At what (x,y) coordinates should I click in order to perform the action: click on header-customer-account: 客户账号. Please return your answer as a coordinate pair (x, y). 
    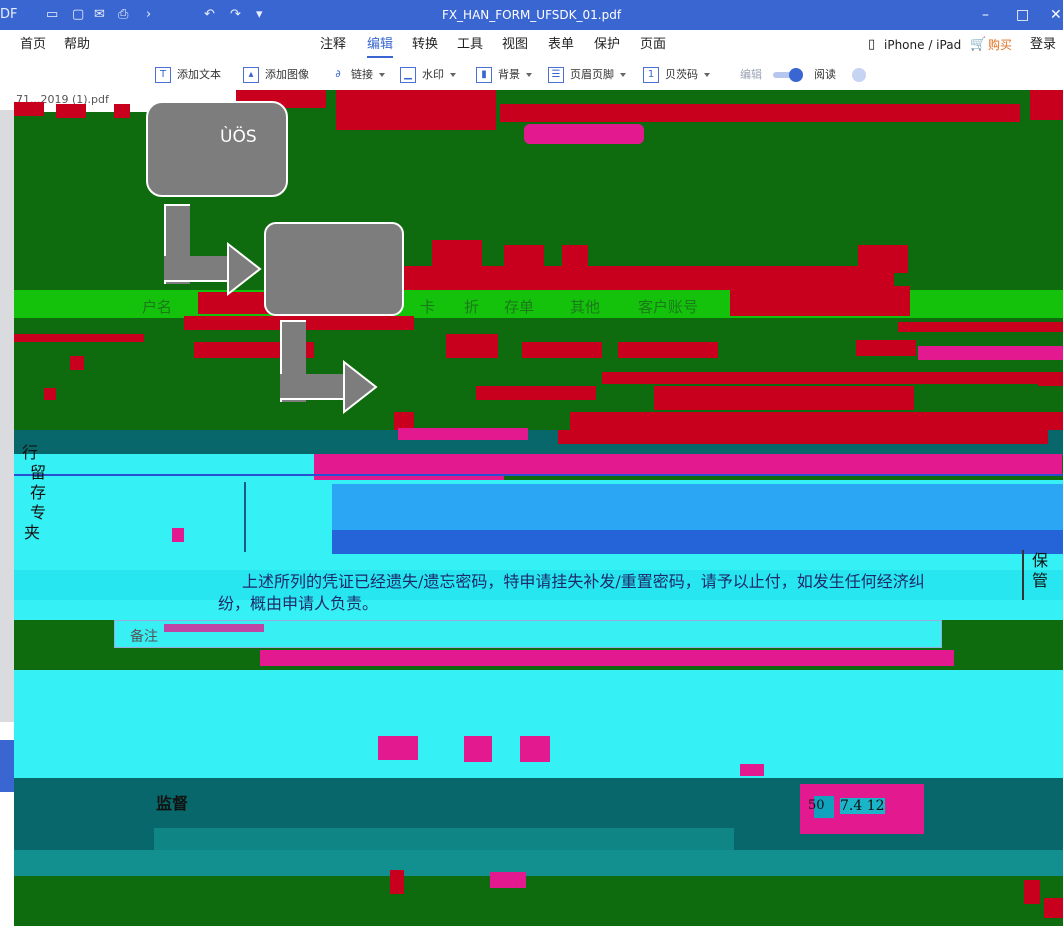
    Looking at the image, I should click on (668, 307).